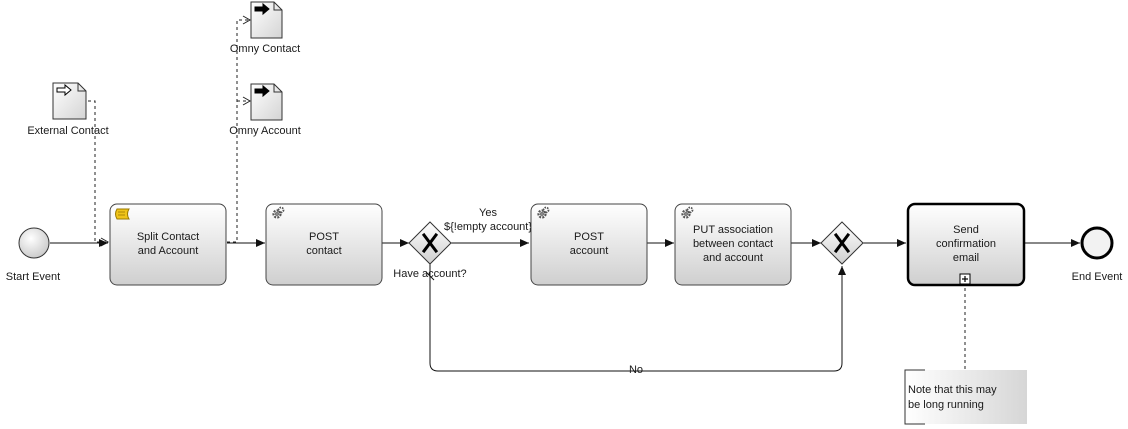 The image size is (1128, 429). What do you see at coordinates (589, 251) in the screenshot?
I see `post-account-line2: account` at bounding box center [589, 251].